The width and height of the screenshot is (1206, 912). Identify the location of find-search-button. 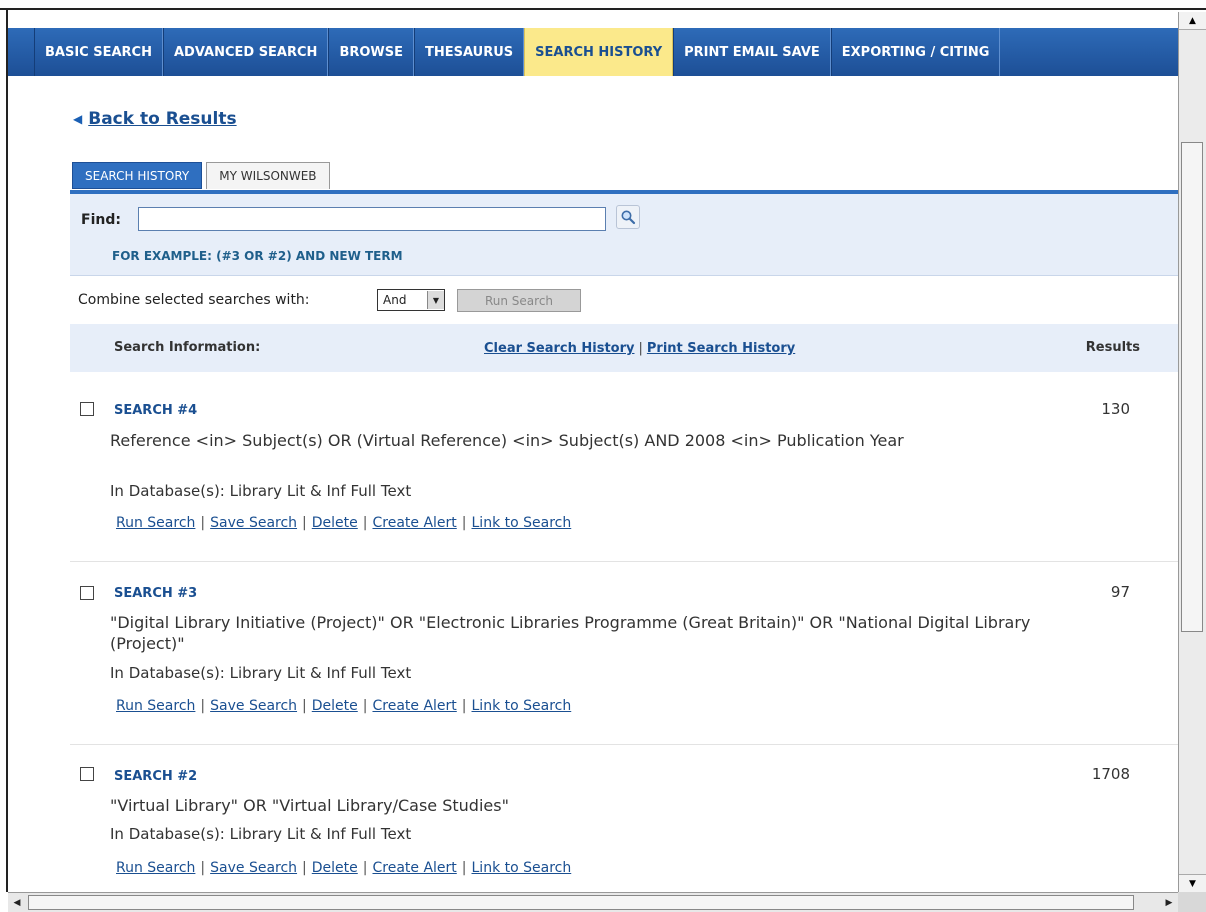
(628, 217).